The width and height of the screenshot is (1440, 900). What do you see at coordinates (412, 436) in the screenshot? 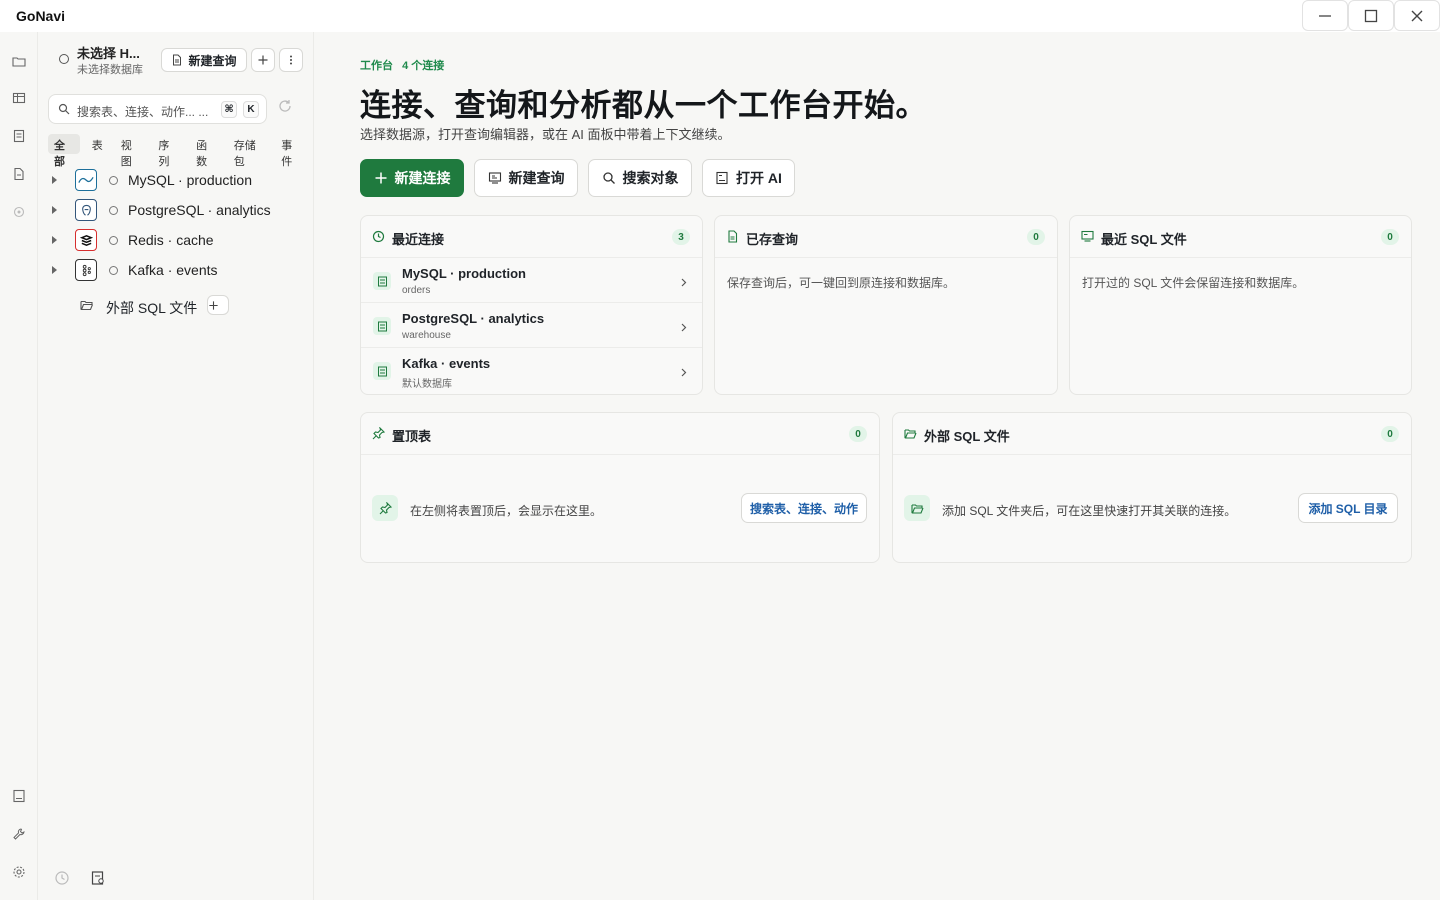
I see `card-title: 置顶表` at bounding box center [412, 436].